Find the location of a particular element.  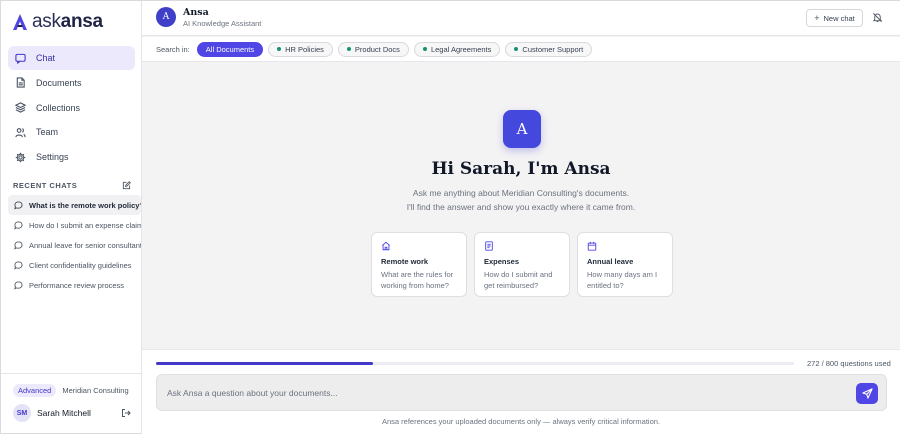

card-body: How many days am I entitled to? is located at coordinates (622, 280).